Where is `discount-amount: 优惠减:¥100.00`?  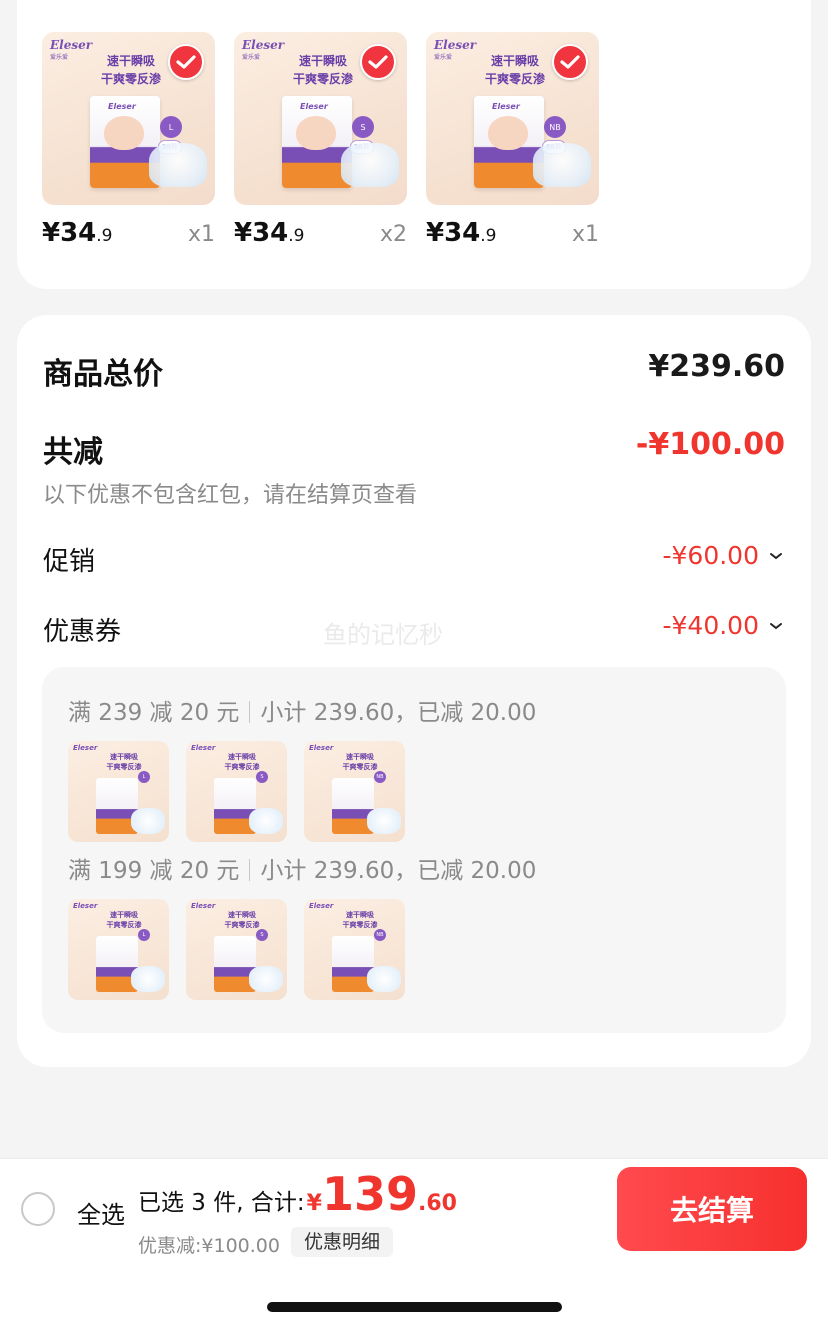
discount-amount: 优惠减:¥100.00 is located at coordinates (209, 1246).